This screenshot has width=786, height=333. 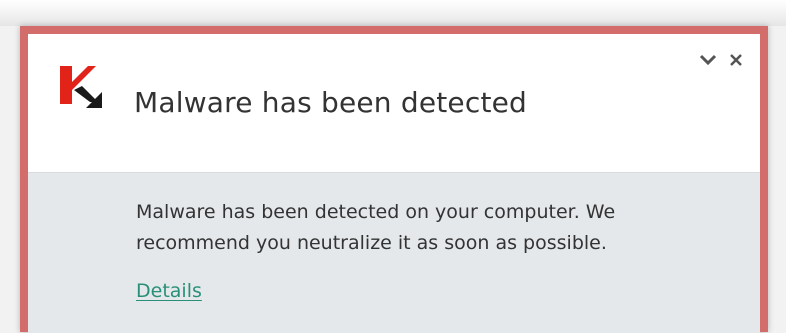 I want to click on window-backdrop, so click(x=393, y=13).